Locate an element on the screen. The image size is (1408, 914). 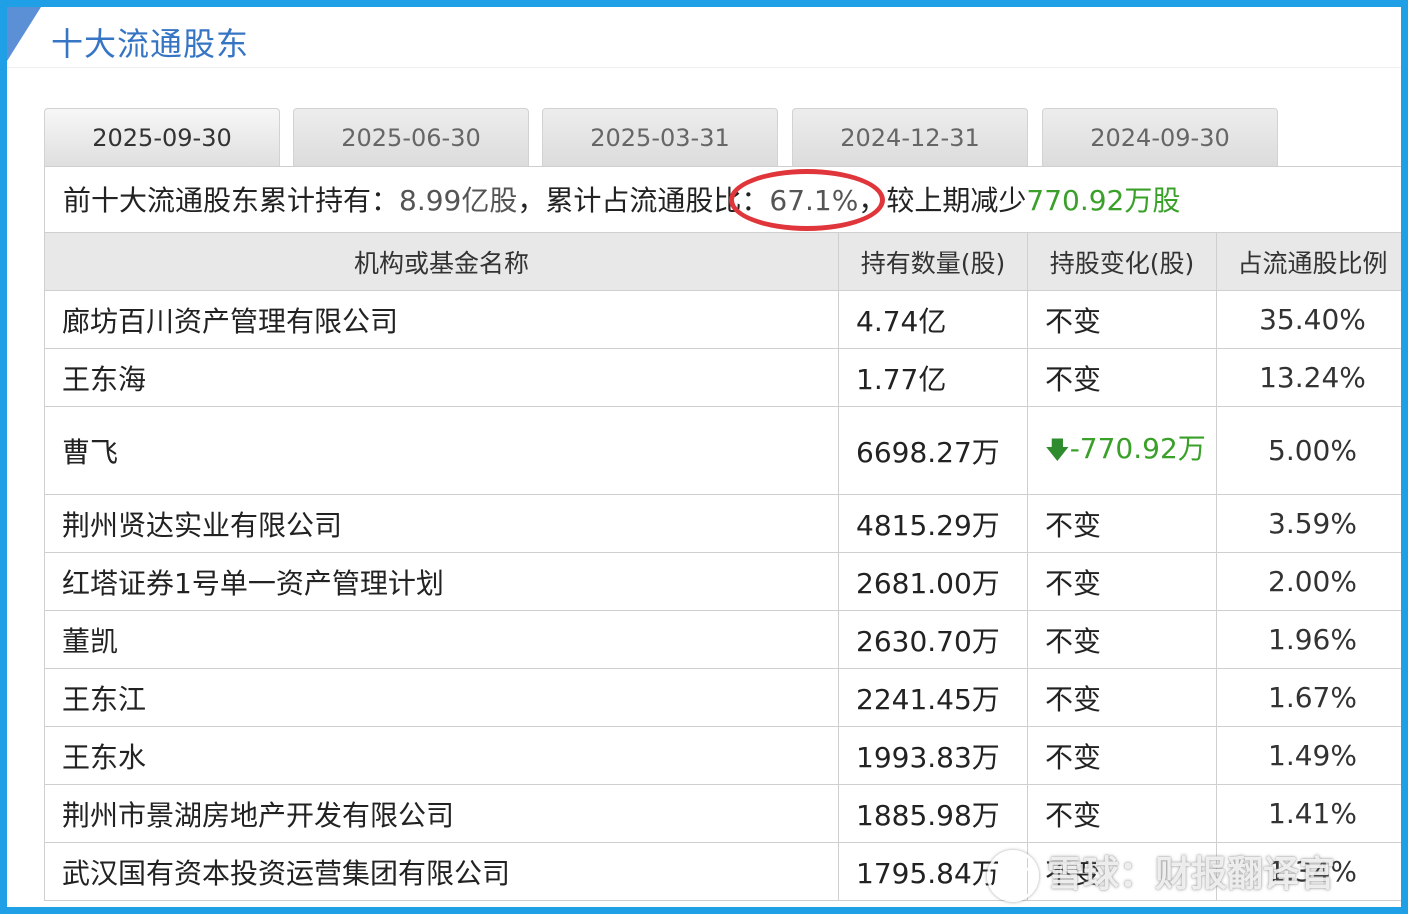
table-row: 王东水 1993.83万 不变 1.49% is located at coordinates (722, 755).